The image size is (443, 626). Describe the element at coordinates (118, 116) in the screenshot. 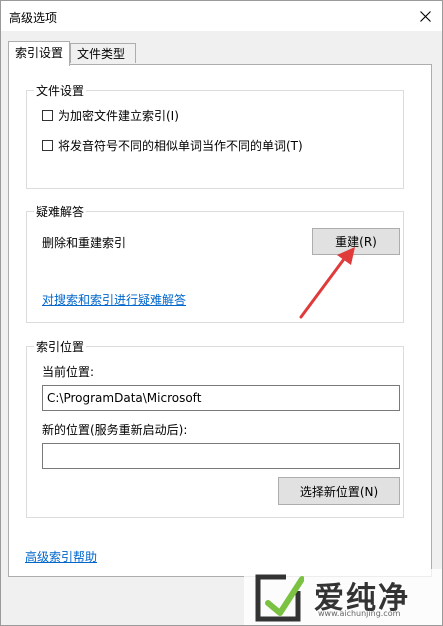

I see `encrypt-index-label: 为加密文件建立索引(I)` at that location.